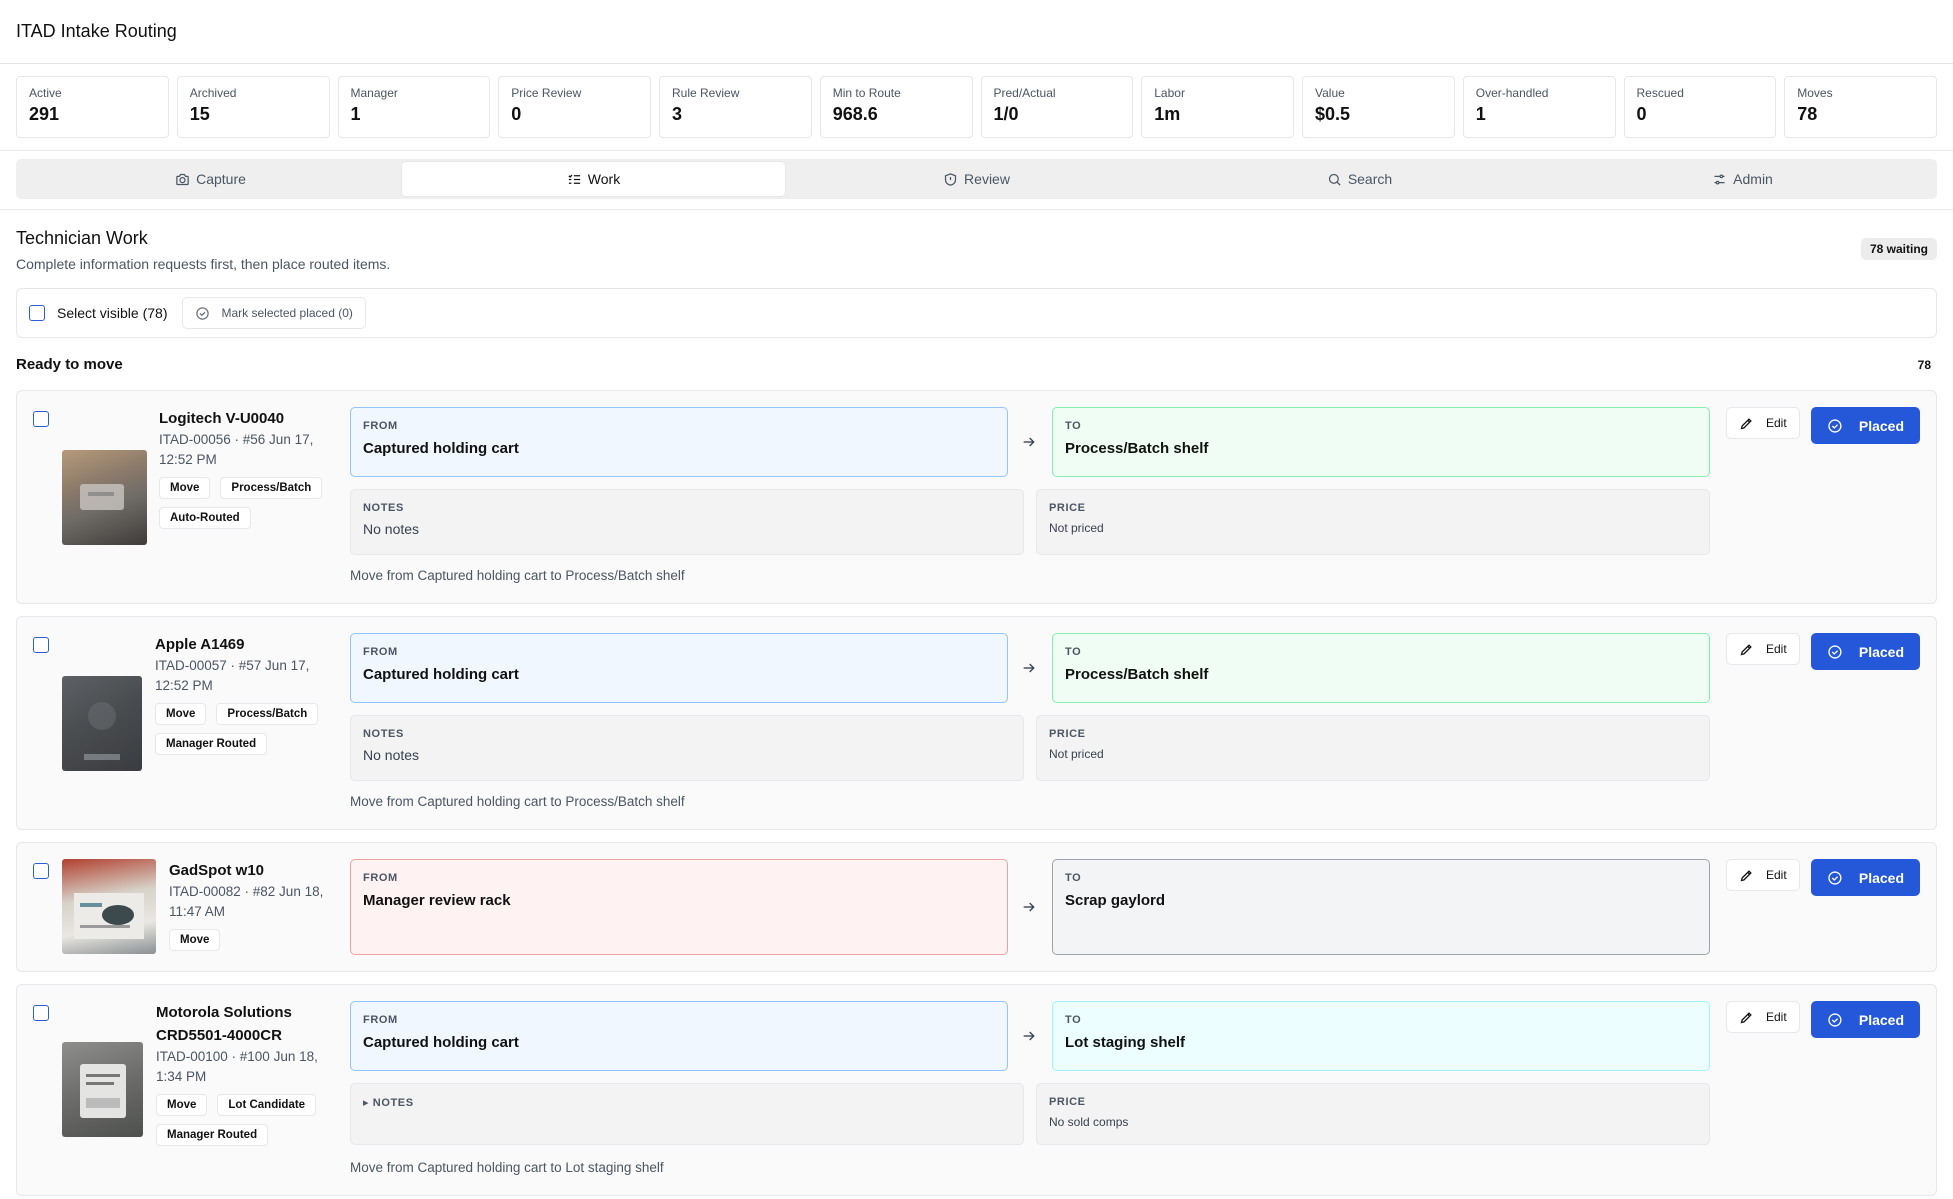 This screenshot has width=1953, height=1199. I want to click on stat-label: Labor, so click(1169, 93).